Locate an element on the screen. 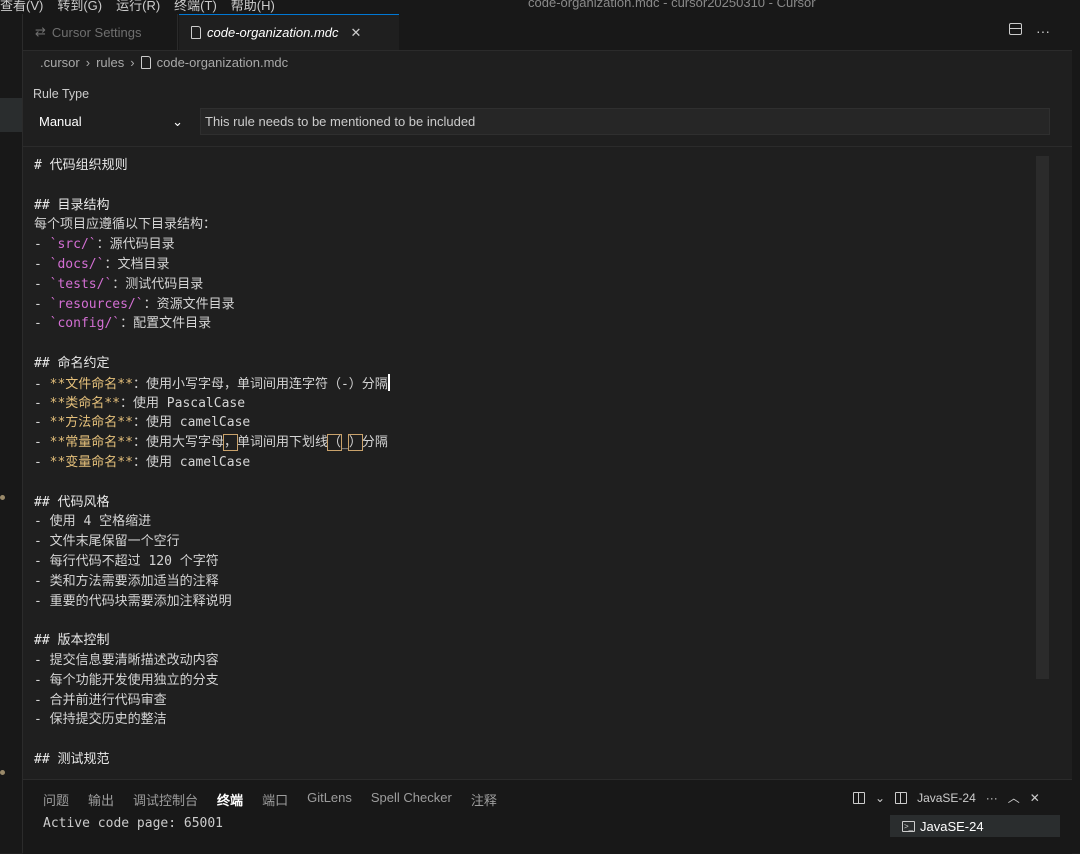  menu-bar: 查看(V) 转到(G) 运行(R) 终端(T) 帮助(H) is located at coordinates (137, 7).